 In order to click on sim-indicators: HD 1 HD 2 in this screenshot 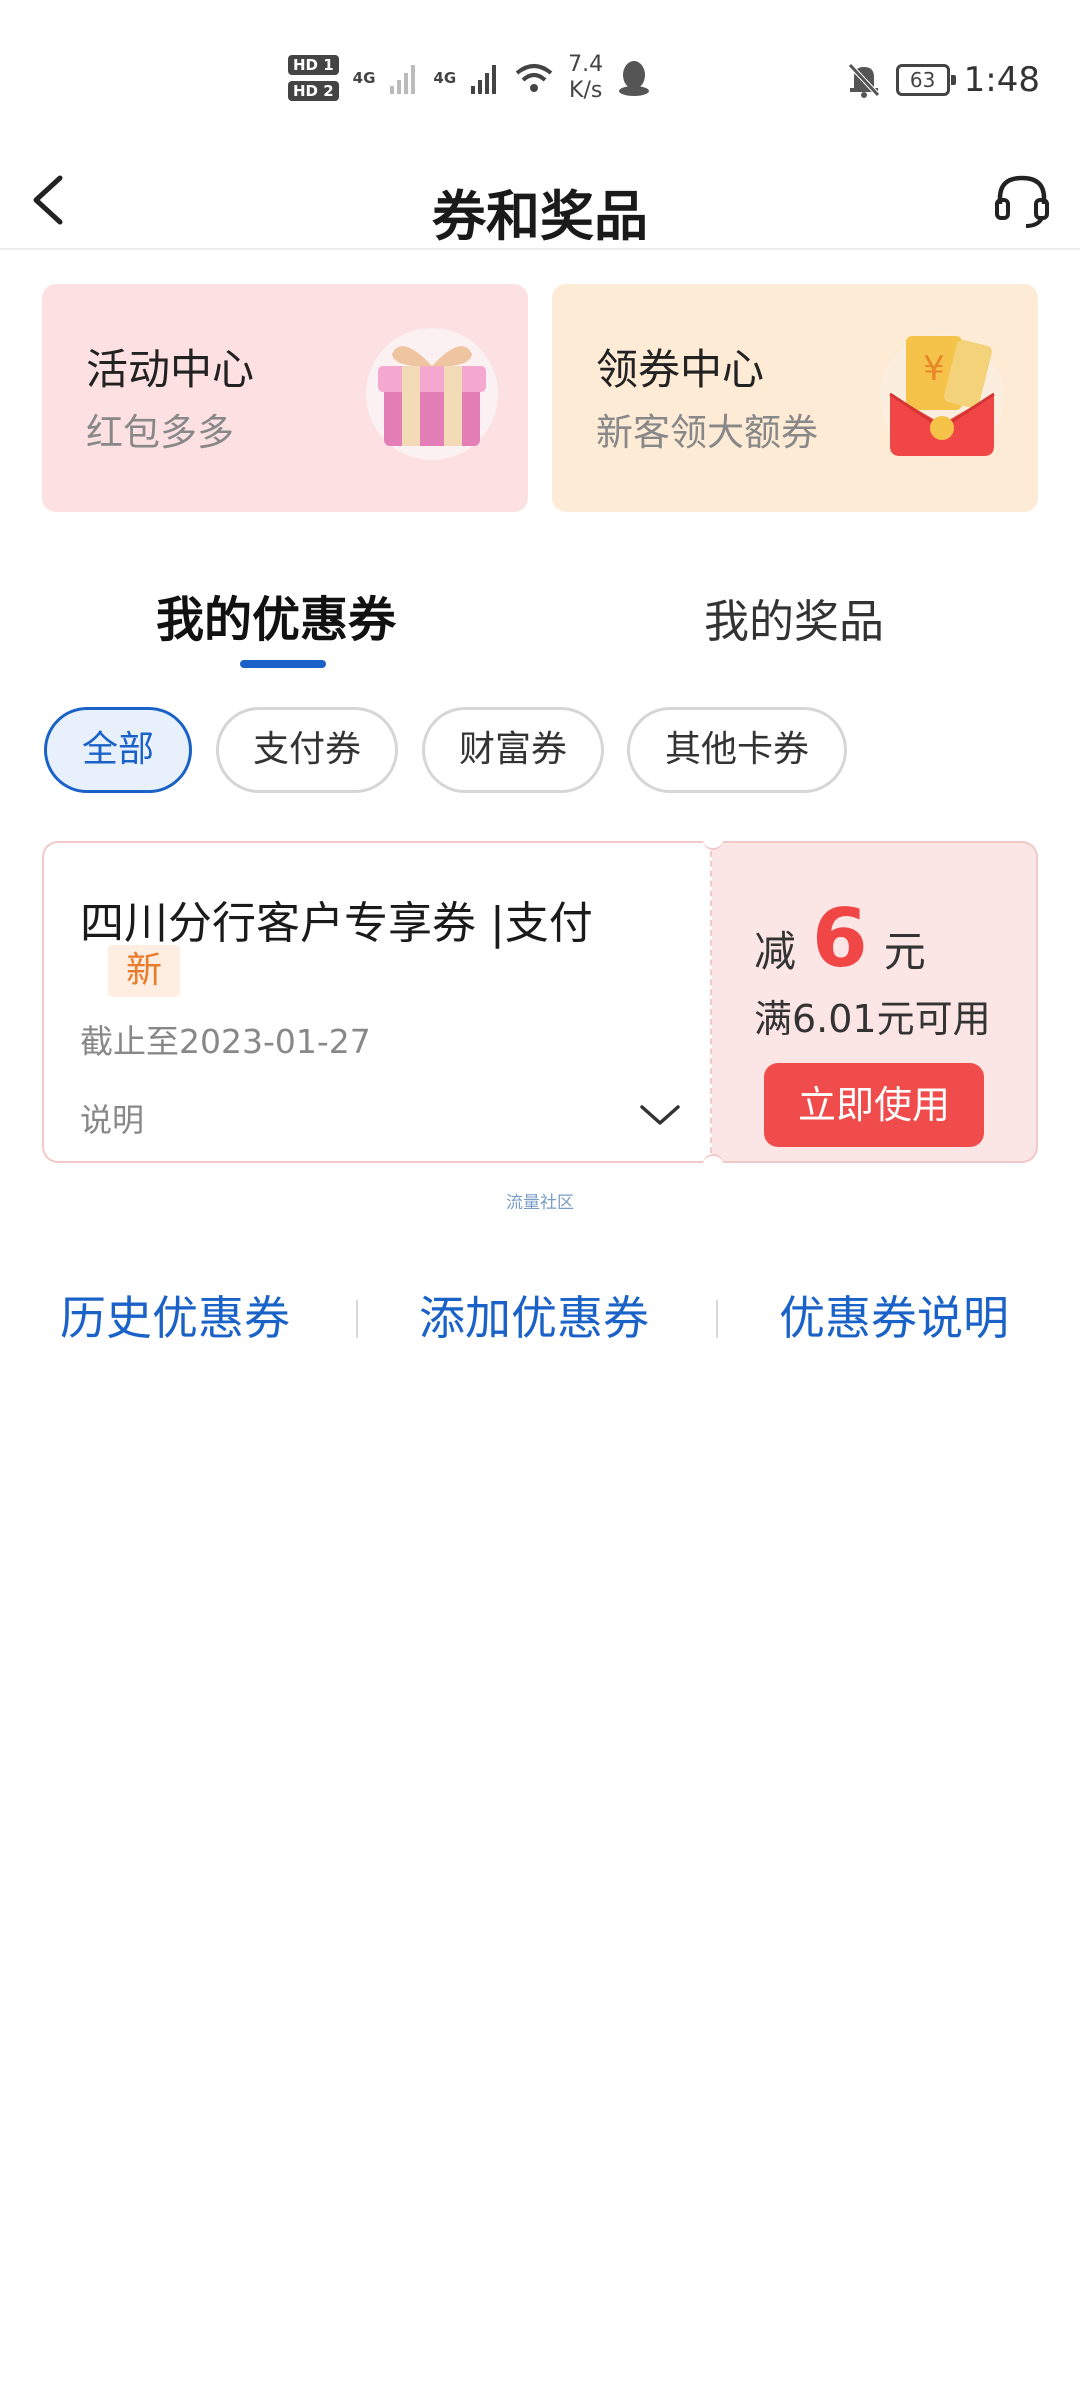, I will do `click(313, 78)`.